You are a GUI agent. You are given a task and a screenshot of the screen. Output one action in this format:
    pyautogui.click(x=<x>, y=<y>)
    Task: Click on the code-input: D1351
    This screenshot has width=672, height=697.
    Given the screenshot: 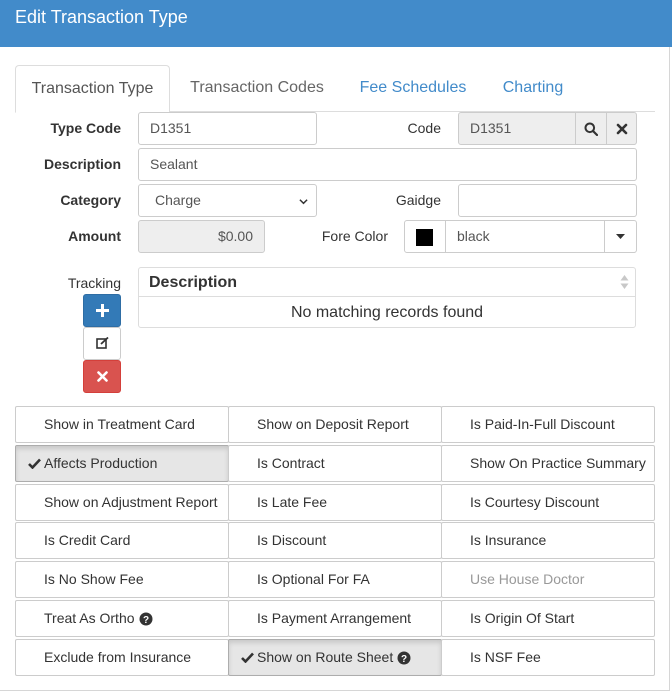 What is the action you would take?
    pyautogui.click(x=517, y=128)
    